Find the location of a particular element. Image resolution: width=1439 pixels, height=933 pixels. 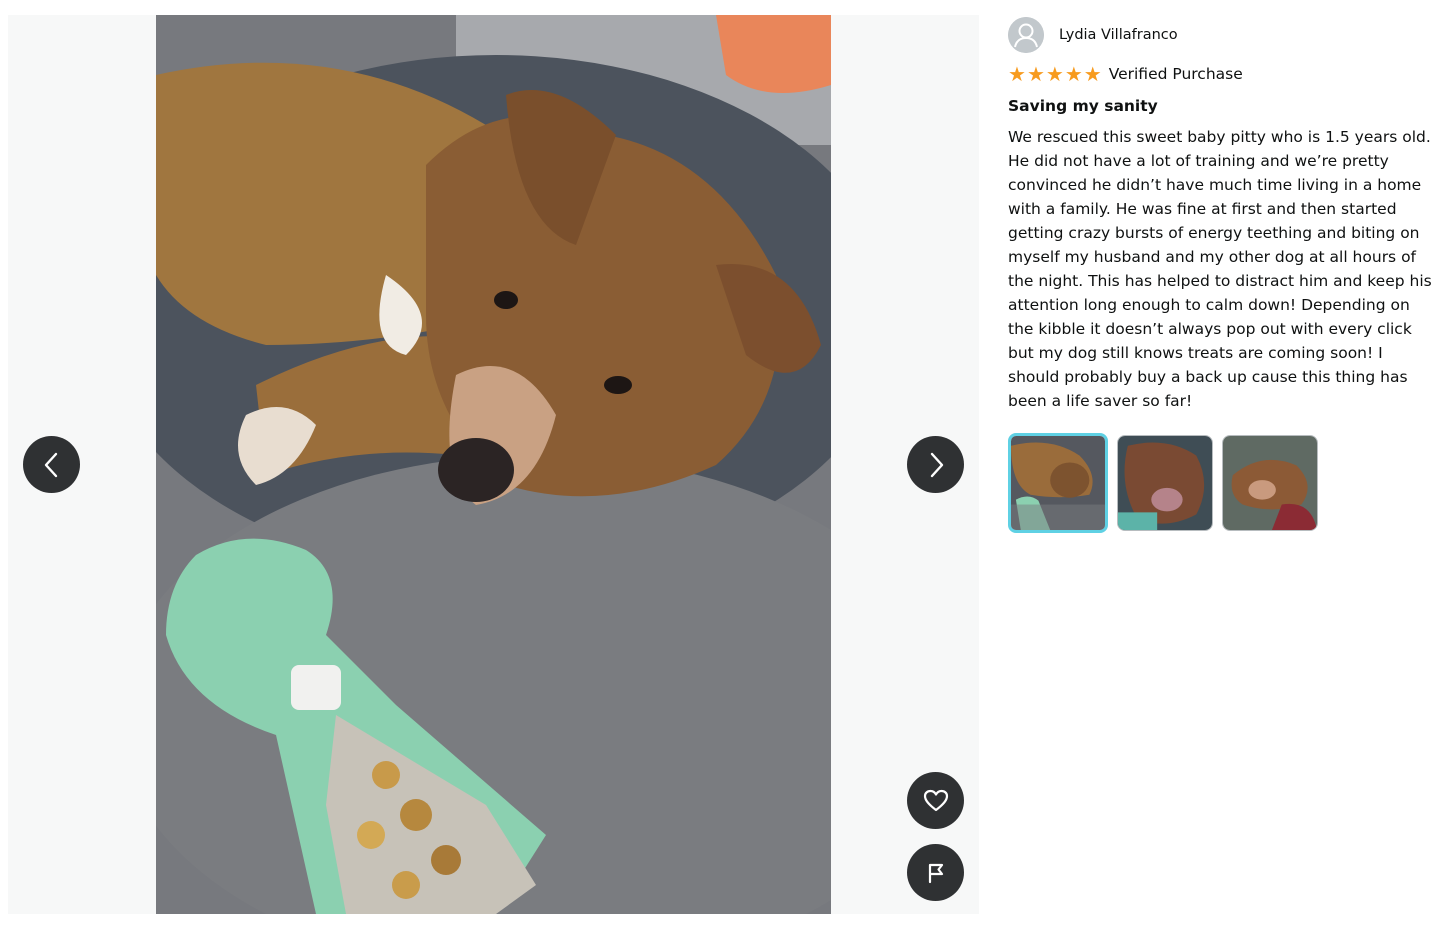

like-button is located at coordinates (935, 800).